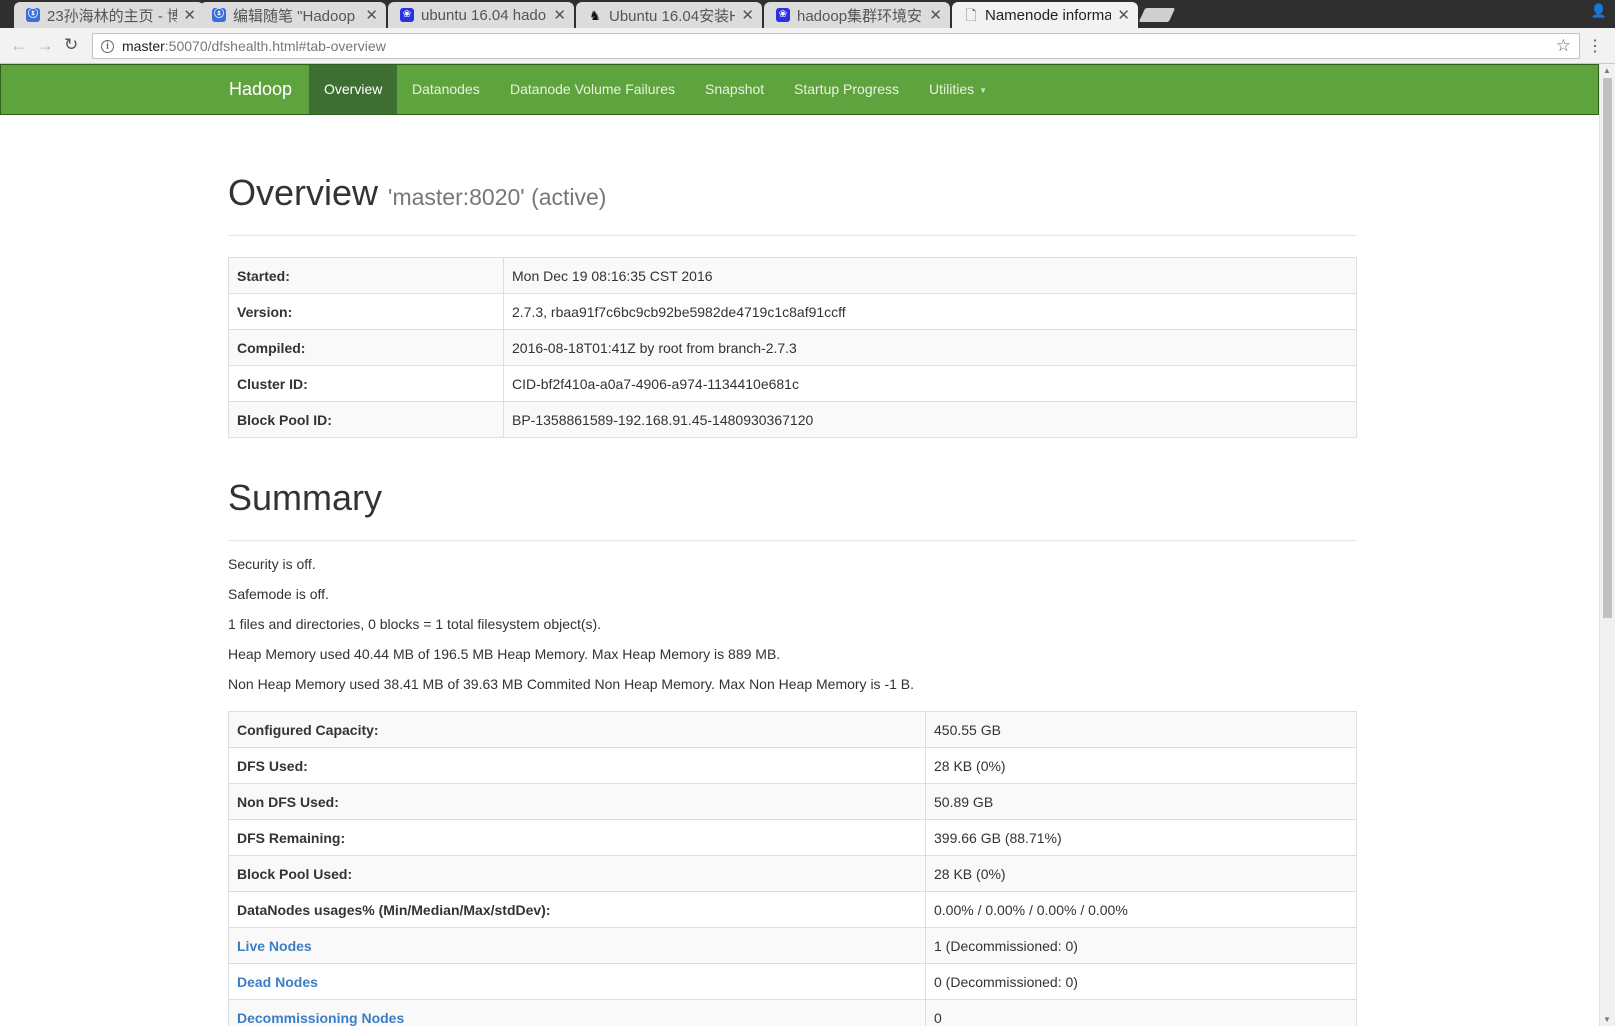  Describe the element at coordinates (592, 89) in the screenshot. I see `nav-datanode-volume-failures: Datanode Volume Failures` at that location.